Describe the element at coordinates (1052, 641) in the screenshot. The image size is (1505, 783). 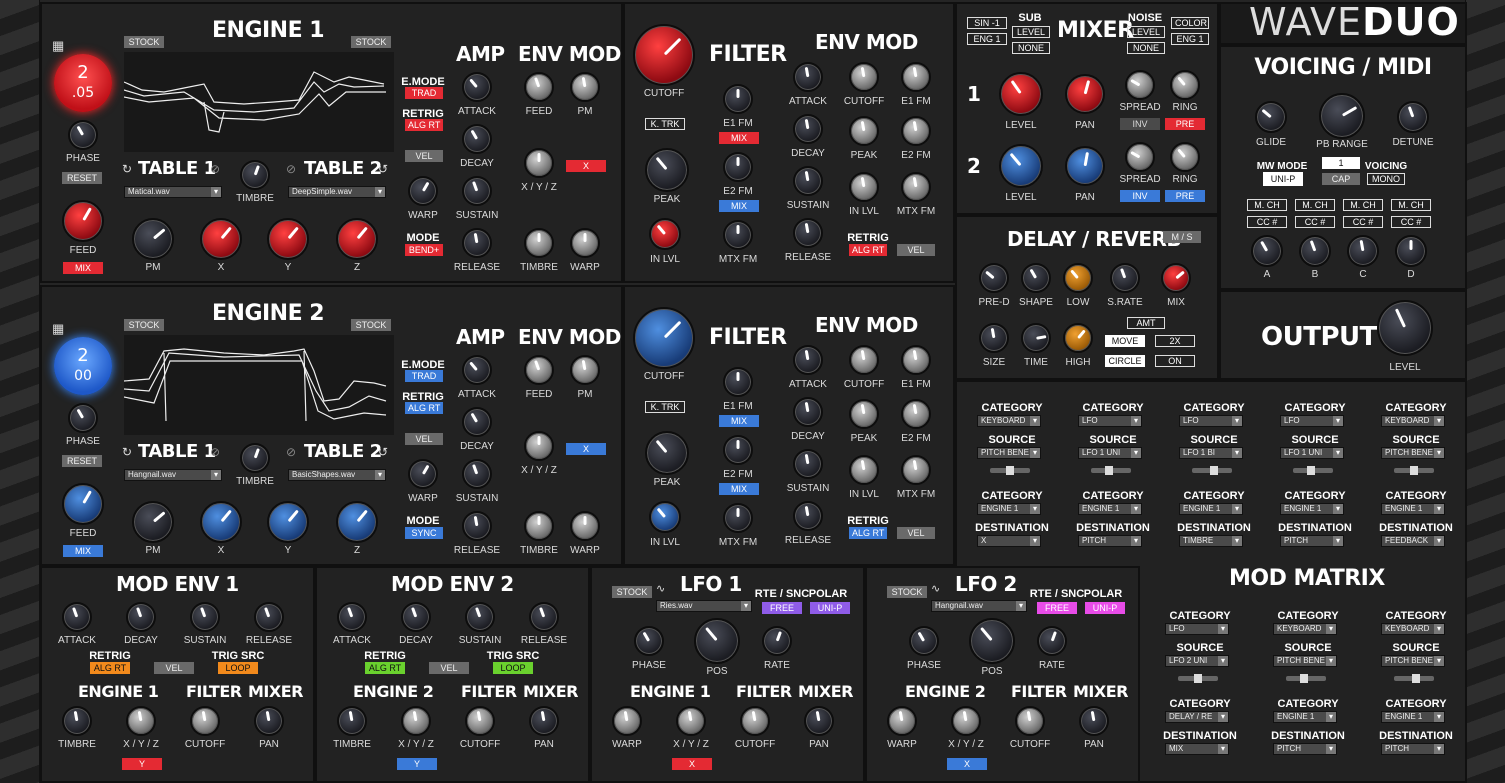
I see `lfo-rate-knob` at that location.